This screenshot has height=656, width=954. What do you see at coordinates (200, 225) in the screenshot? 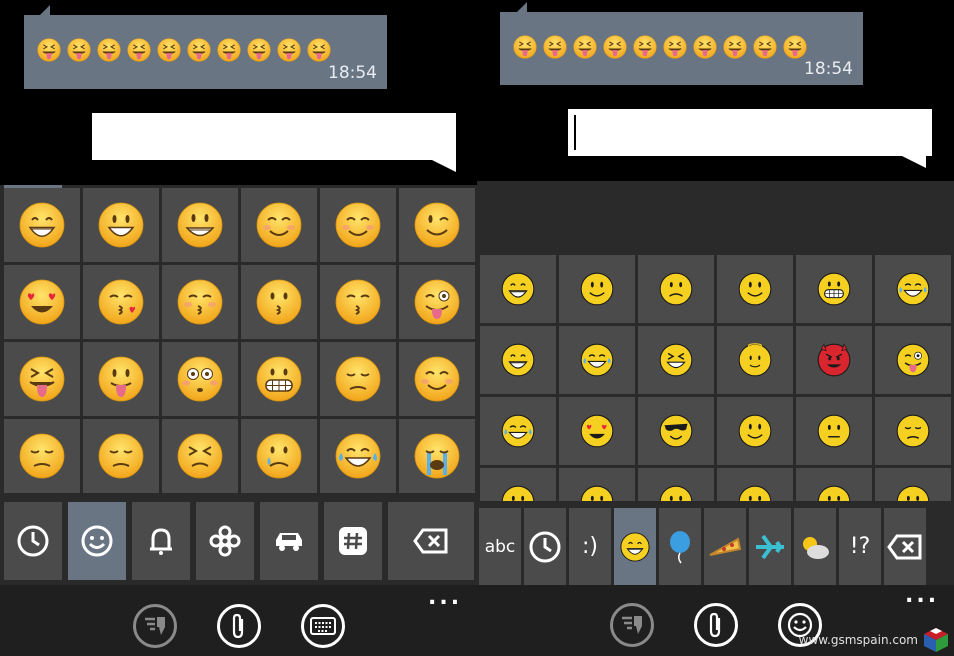
I see `emoji-key-grinning-face` at bounding box center [200, 225].